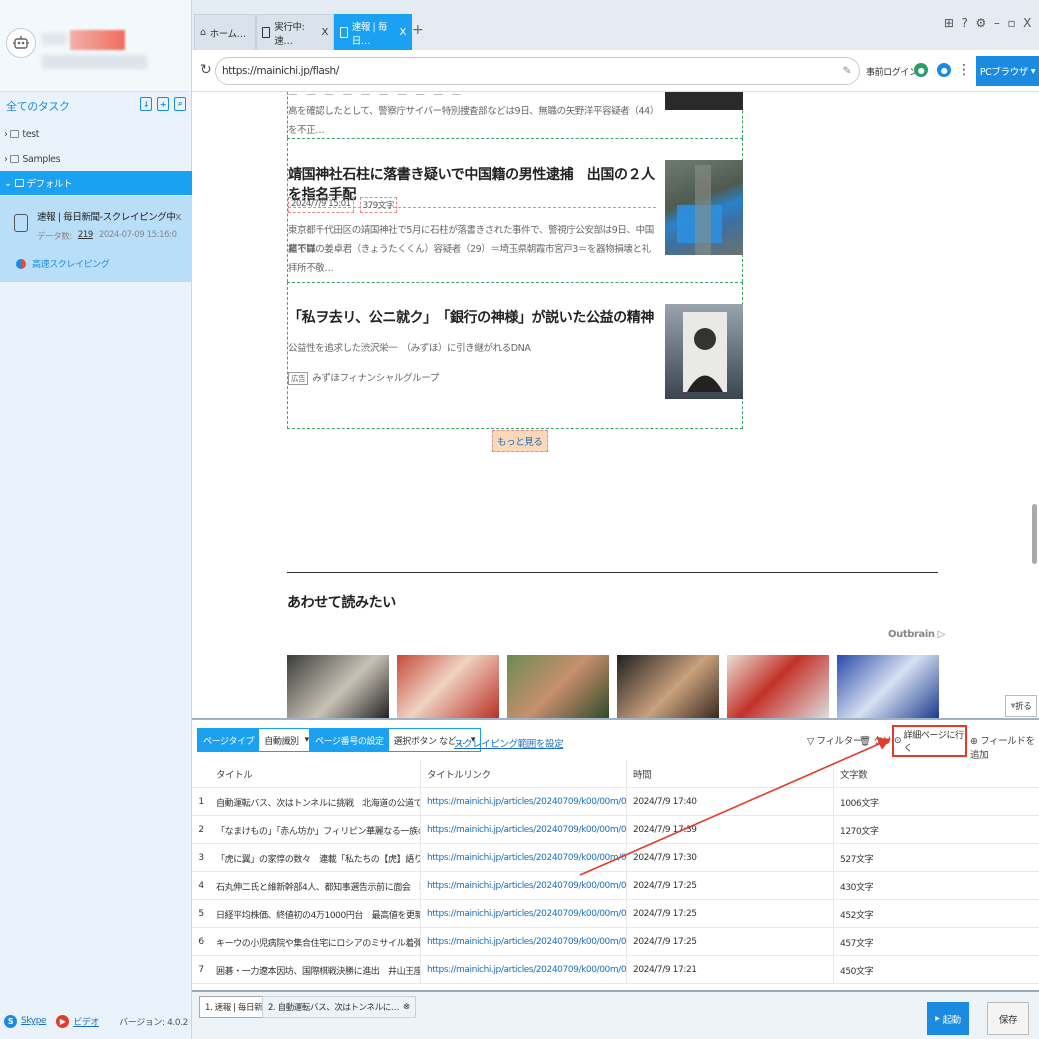 Image resolution: width=1039 pixels, height=1039 pixels. I want to click on avatar, so click(21, 43).